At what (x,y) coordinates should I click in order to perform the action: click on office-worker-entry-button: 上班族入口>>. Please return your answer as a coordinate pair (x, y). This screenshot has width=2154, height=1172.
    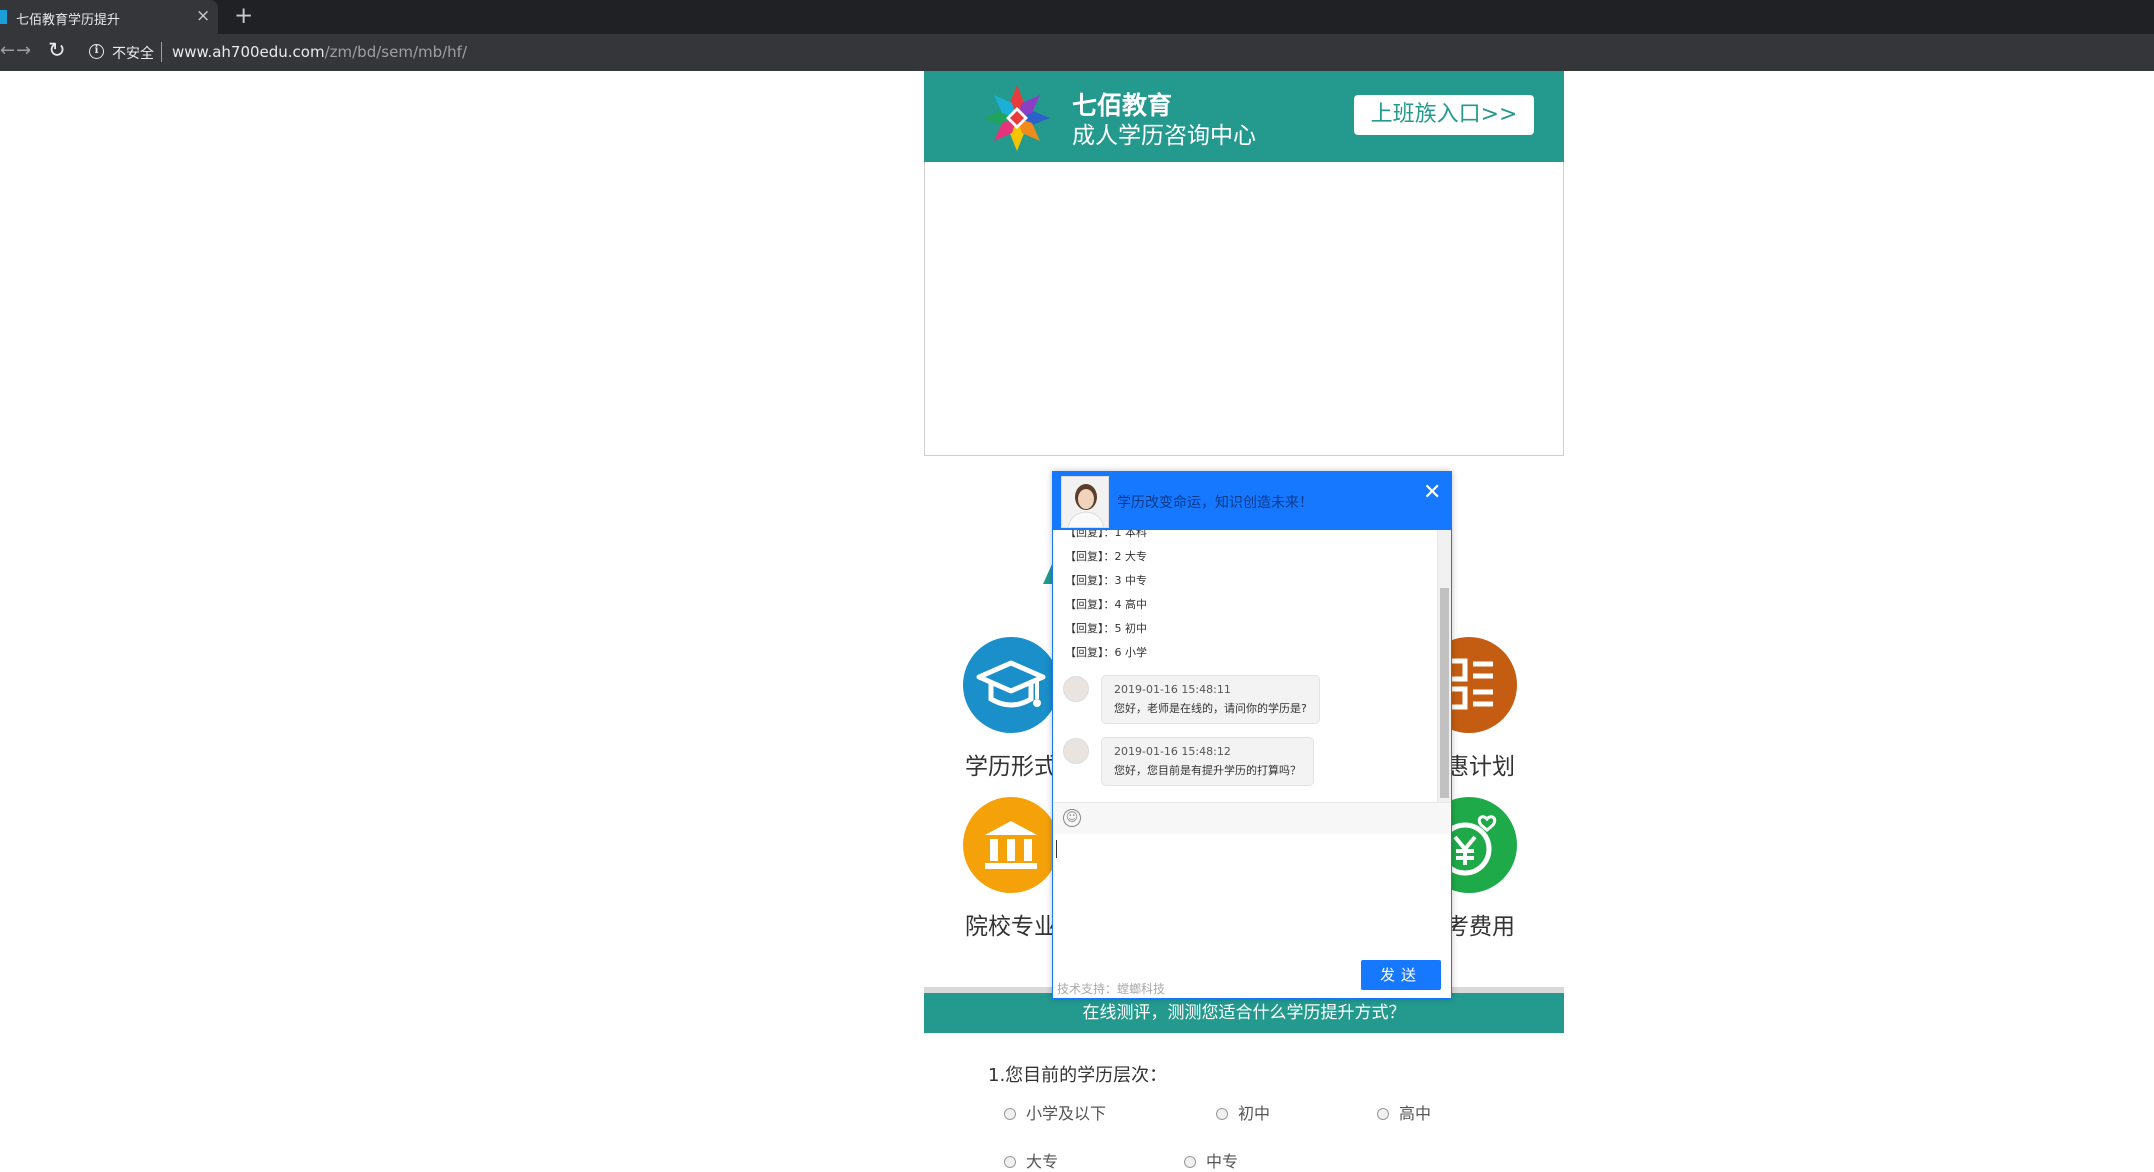
    Looking at the image, I should click on (1444, 115).